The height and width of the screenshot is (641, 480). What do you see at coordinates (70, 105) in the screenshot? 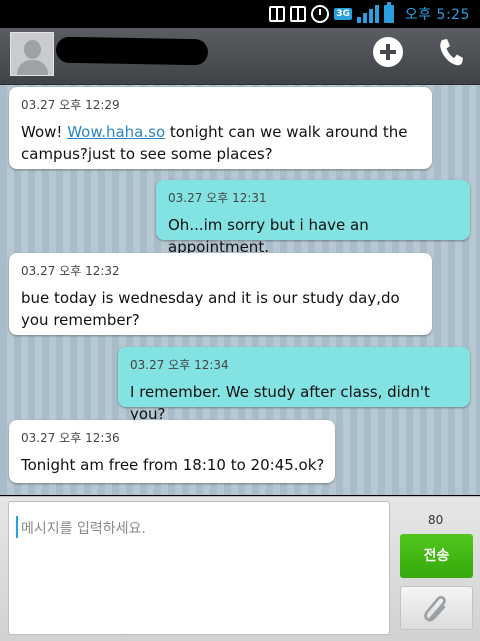
I see `message-timestamp: 03.27 오후 12:29` at bounding box center [70, 105].